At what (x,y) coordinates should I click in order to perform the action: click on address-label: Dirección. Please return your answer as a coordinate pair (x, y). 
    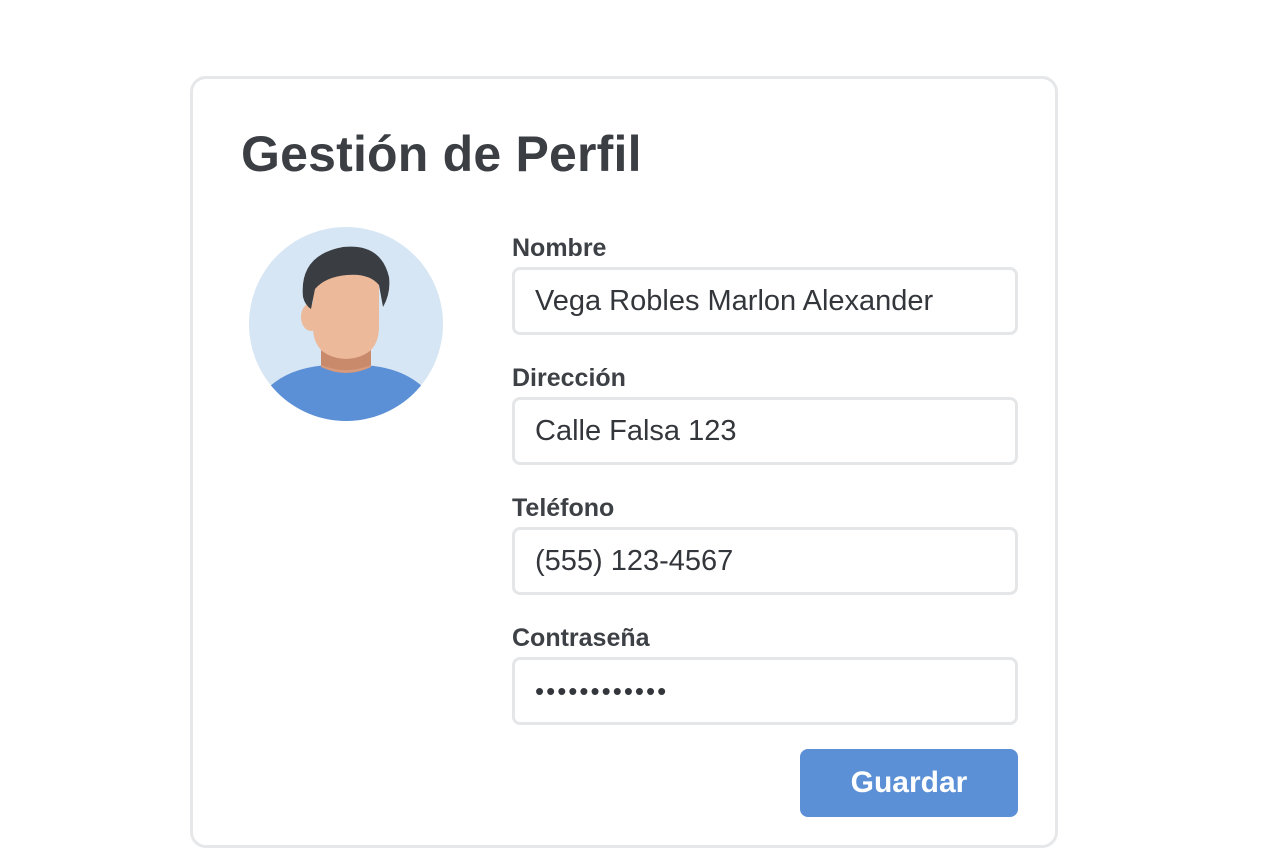
    Looking at the image, I should click on (569, 378).